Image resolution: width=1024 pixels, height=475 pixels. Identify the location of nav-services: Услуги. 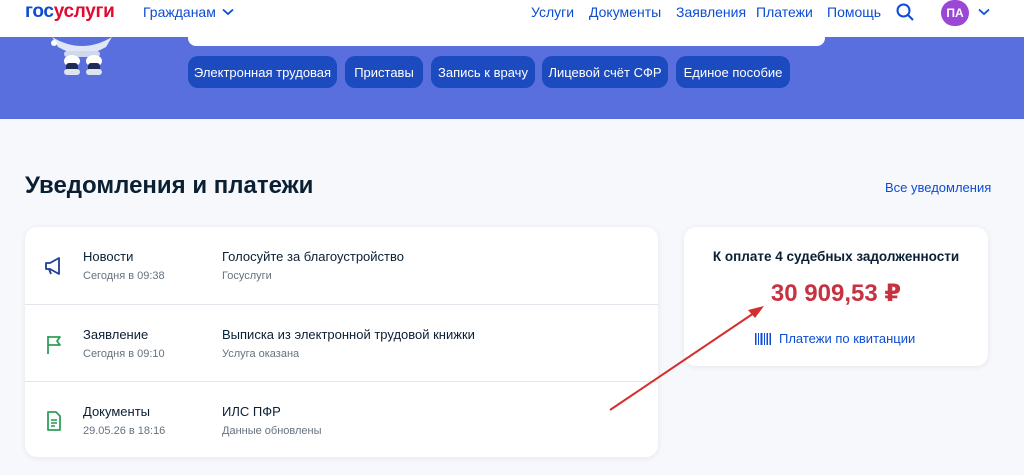
(552, 12).